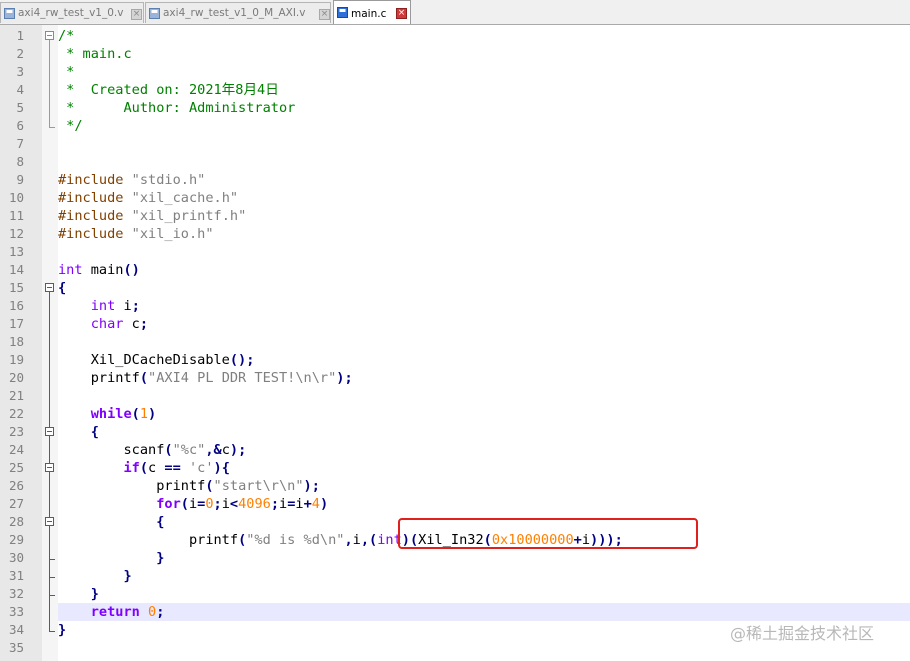 The height and width of the screenshot is (661, 910). Describe the element at coordinates (548, 533) in the screenshot. I see `annotation-highlight-box` at that location.